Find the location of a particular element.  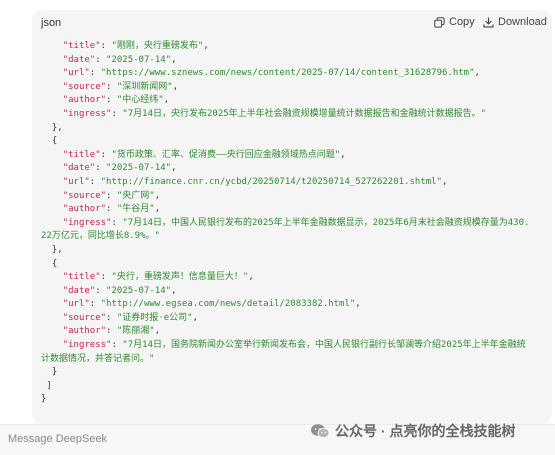

copy-button: Copy is located at coordinates (454, 22).